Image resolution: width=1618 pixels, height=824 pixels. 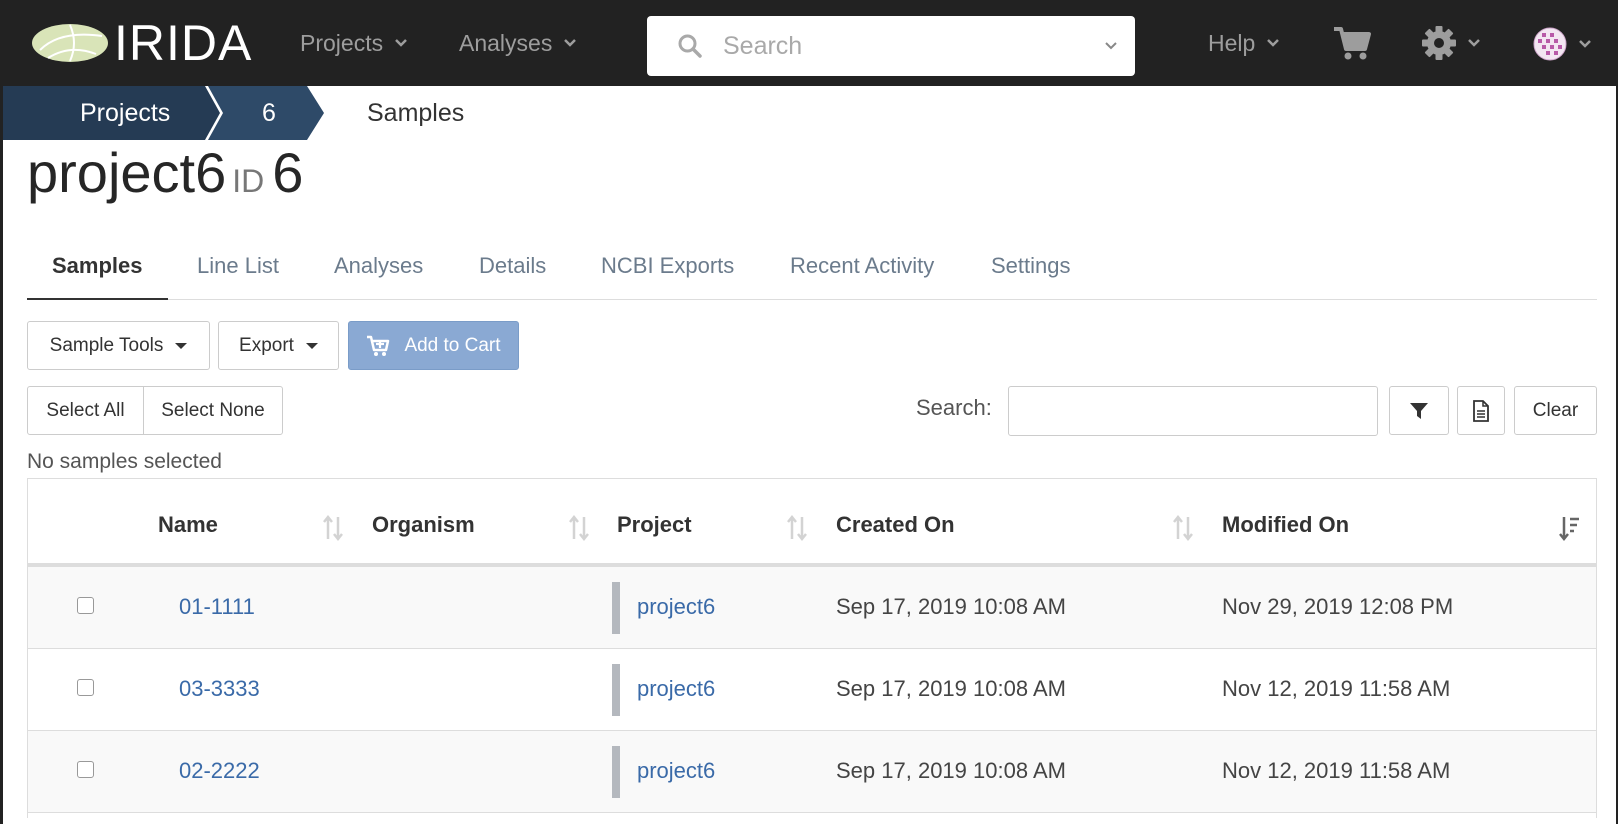 I want to click on sample-name-link: 03-3333, so click(x=219, y=689).